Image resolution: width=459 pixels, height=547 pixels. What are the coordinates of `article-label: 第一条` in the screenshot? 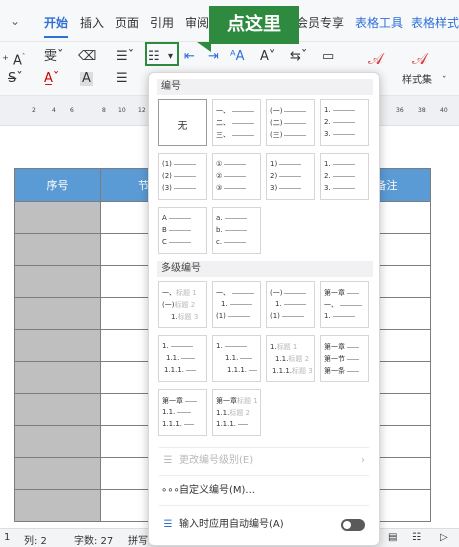 It's located at (334, 371).